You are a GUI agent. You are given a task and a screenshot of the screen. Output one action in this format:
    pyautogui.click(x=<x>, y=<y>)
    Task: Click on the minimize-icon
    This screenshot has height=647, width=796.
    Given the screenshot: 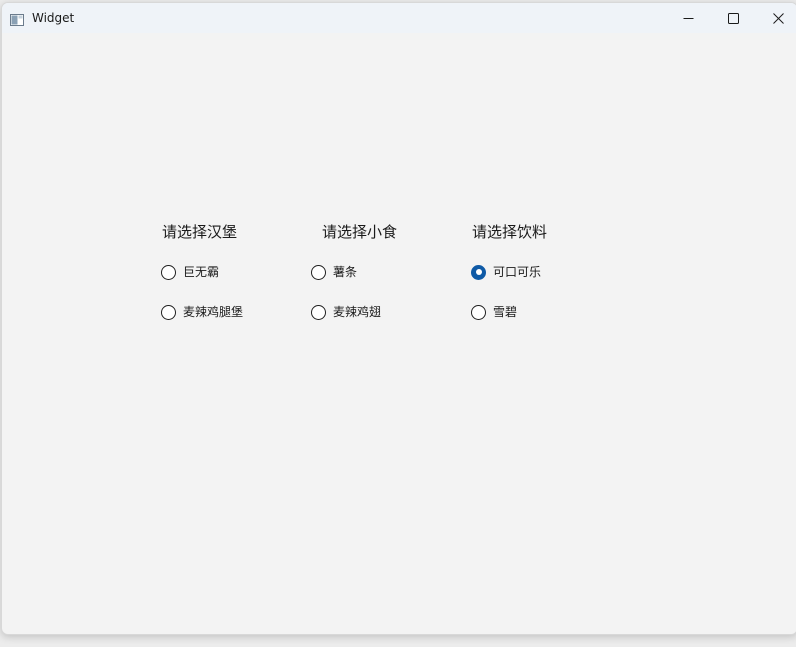 What is the action you would take?
    pyautogui.click(x=688, y=18)
    